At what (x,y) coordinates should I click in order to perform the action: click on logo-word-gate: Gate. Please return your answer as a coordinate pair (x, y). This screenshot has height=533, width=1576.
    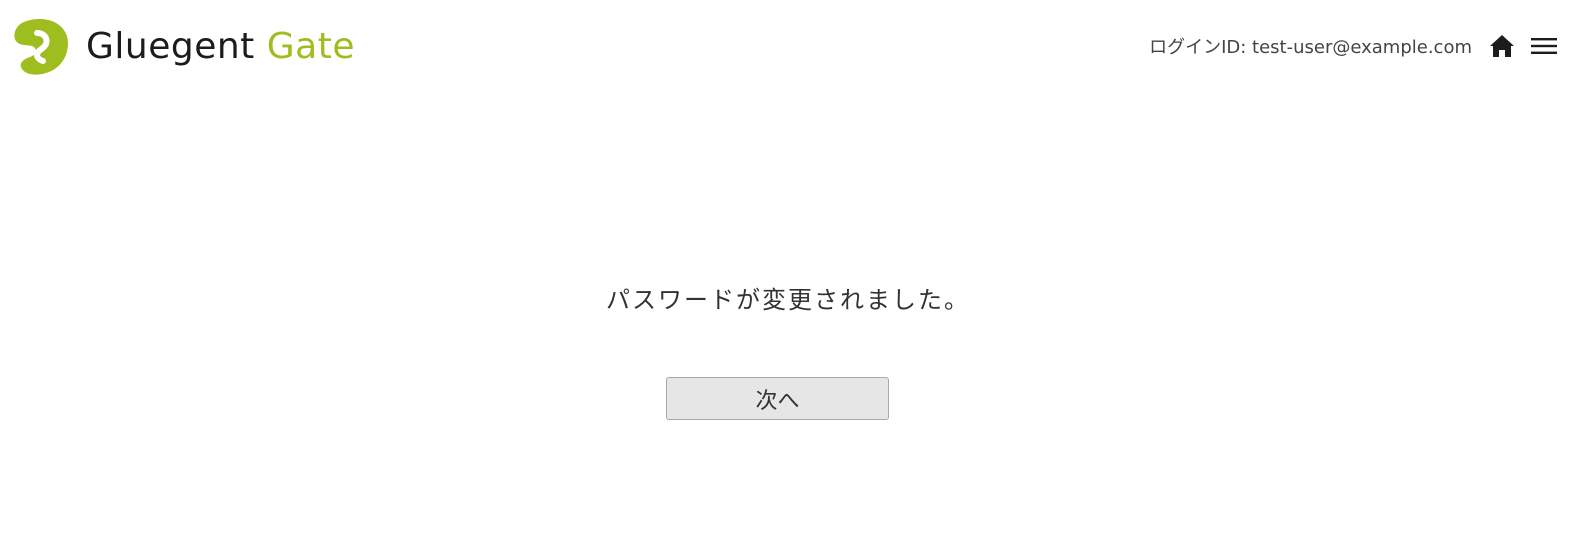
    Looking at the image, I should click on (310, 46).